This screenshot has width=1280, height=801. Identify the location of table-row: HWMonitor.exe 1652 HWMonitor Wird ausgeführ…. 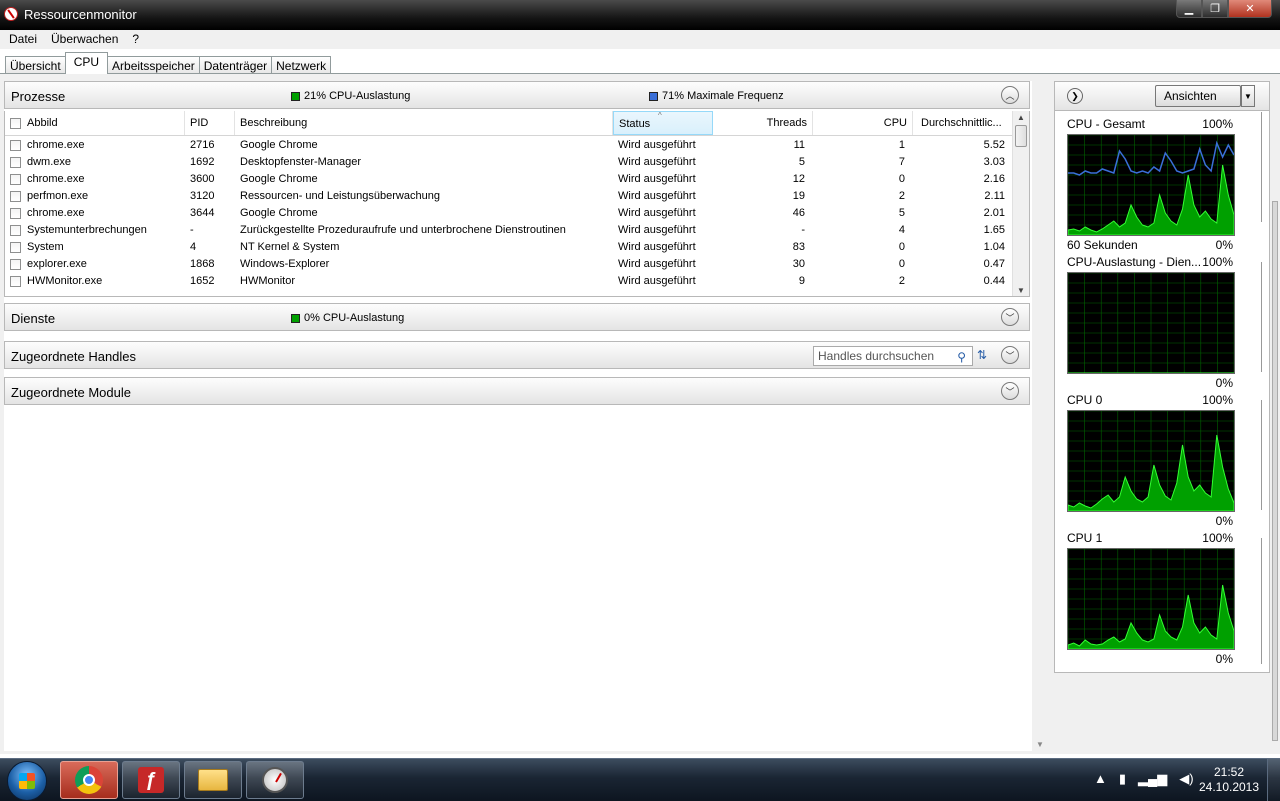
(509, 281).